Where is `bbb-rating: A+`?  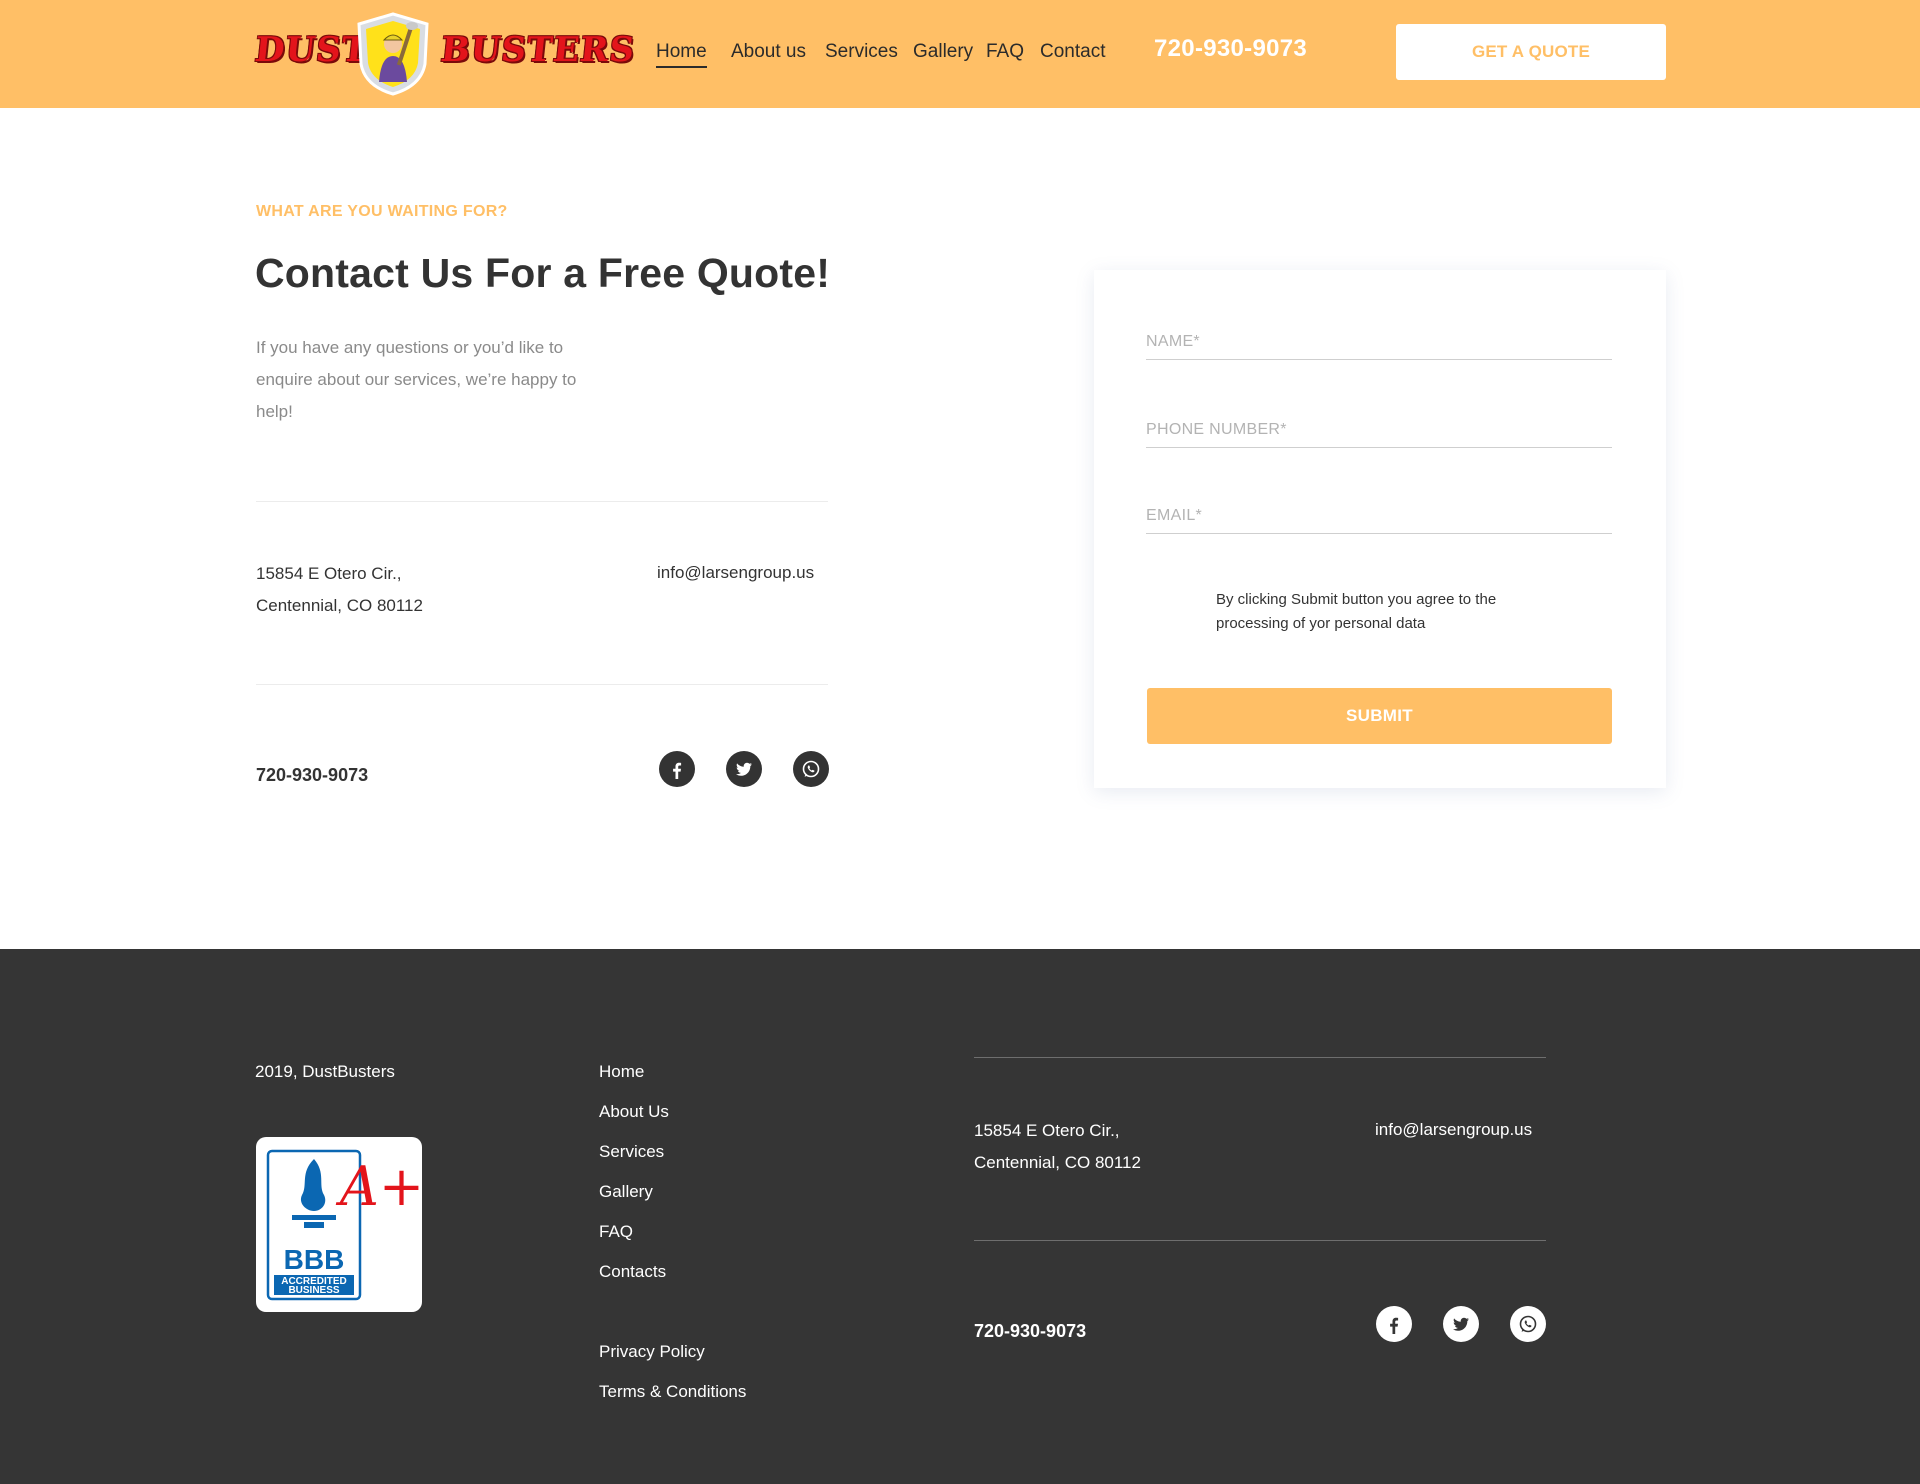
bbb-rating: A+ is located at coordinates (378, 1186).